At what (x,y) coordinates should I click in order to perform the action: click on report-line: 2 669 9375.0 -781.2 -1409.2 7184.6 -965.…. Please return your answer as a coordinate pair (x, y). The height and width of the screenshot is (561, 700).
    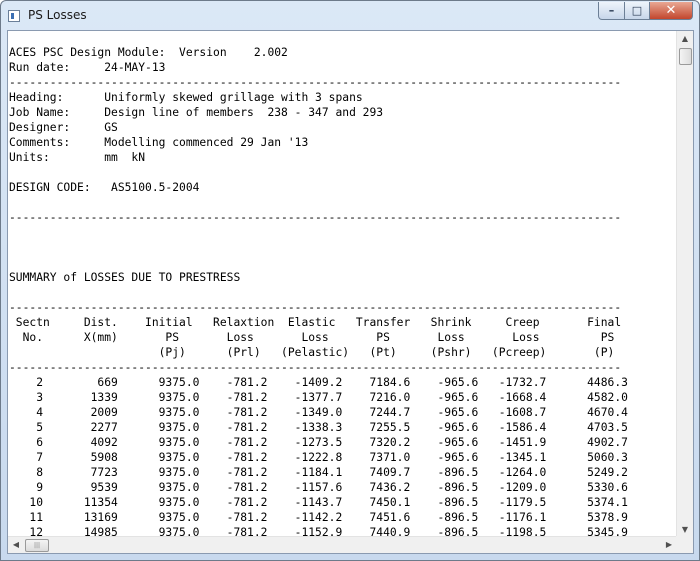
    Looking at the image, I should click on (318, 382).